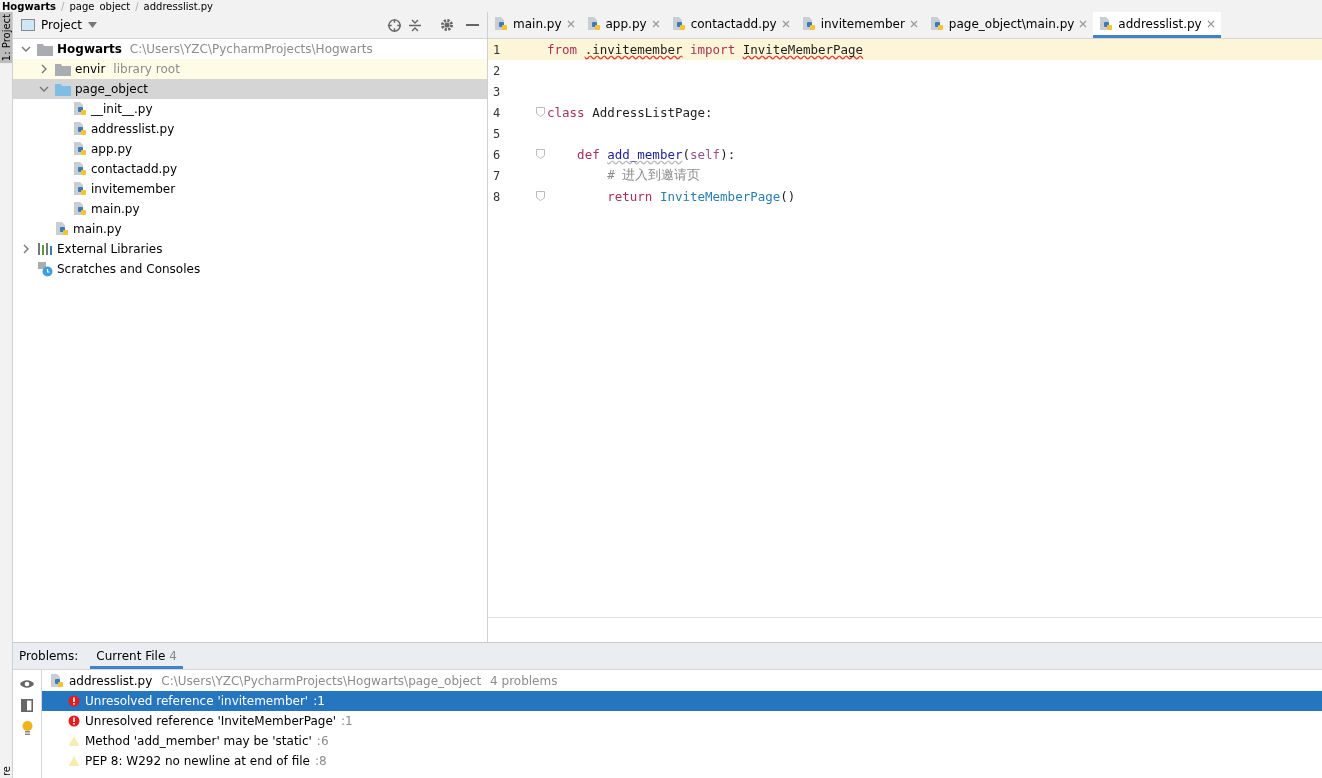  I want to click on locate-icon, so click(394, 25).